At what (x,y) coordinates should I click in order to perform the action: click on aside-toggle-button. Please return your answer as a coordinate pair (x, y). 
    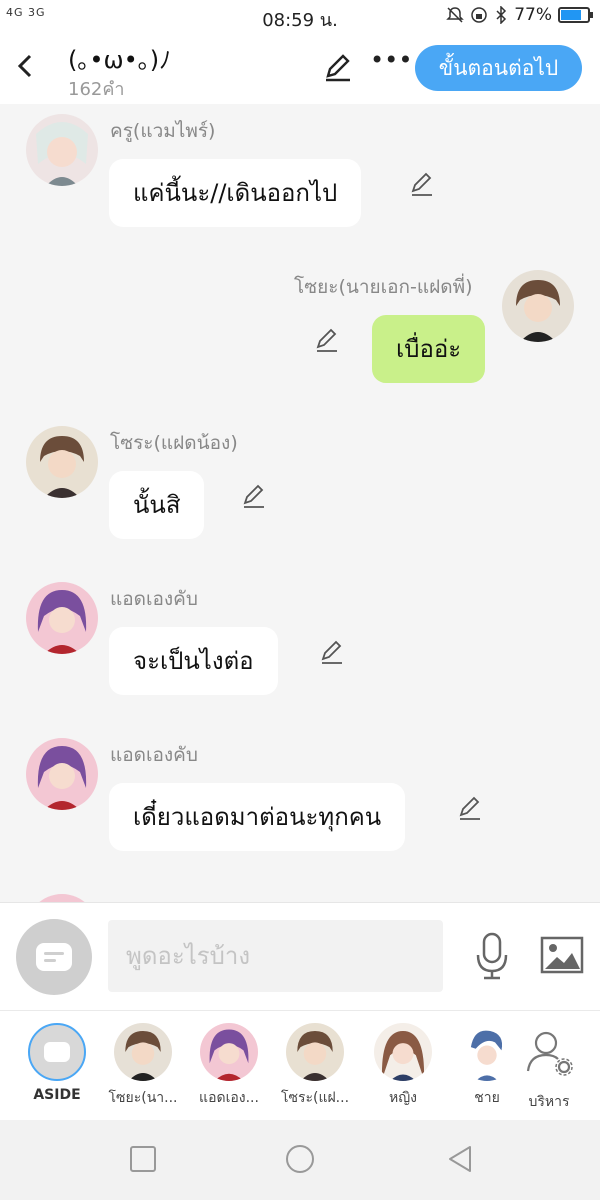
    Looking at the image, I should click on (54, 957).